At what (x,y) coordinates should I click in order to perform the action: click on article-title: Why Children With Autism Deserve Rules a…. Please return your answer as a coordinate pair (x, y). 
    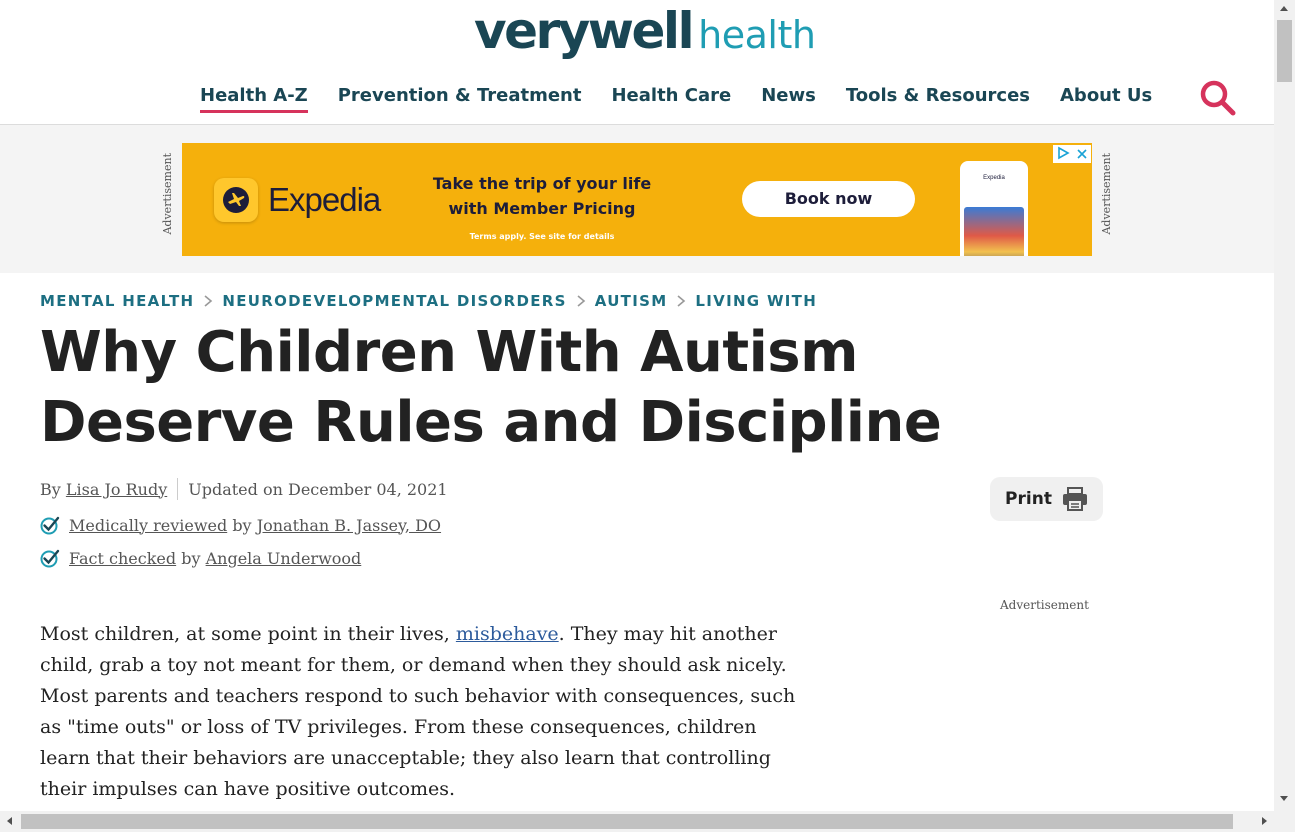
    Looking at the image, I should click on (491, 387).